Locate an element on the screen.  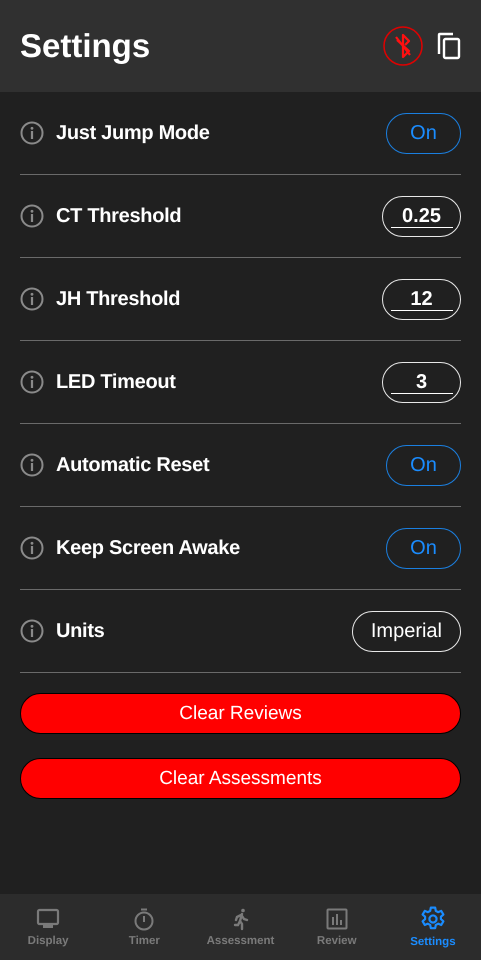
setting-label: Automatic Reset is located at coordinates (133, 465).